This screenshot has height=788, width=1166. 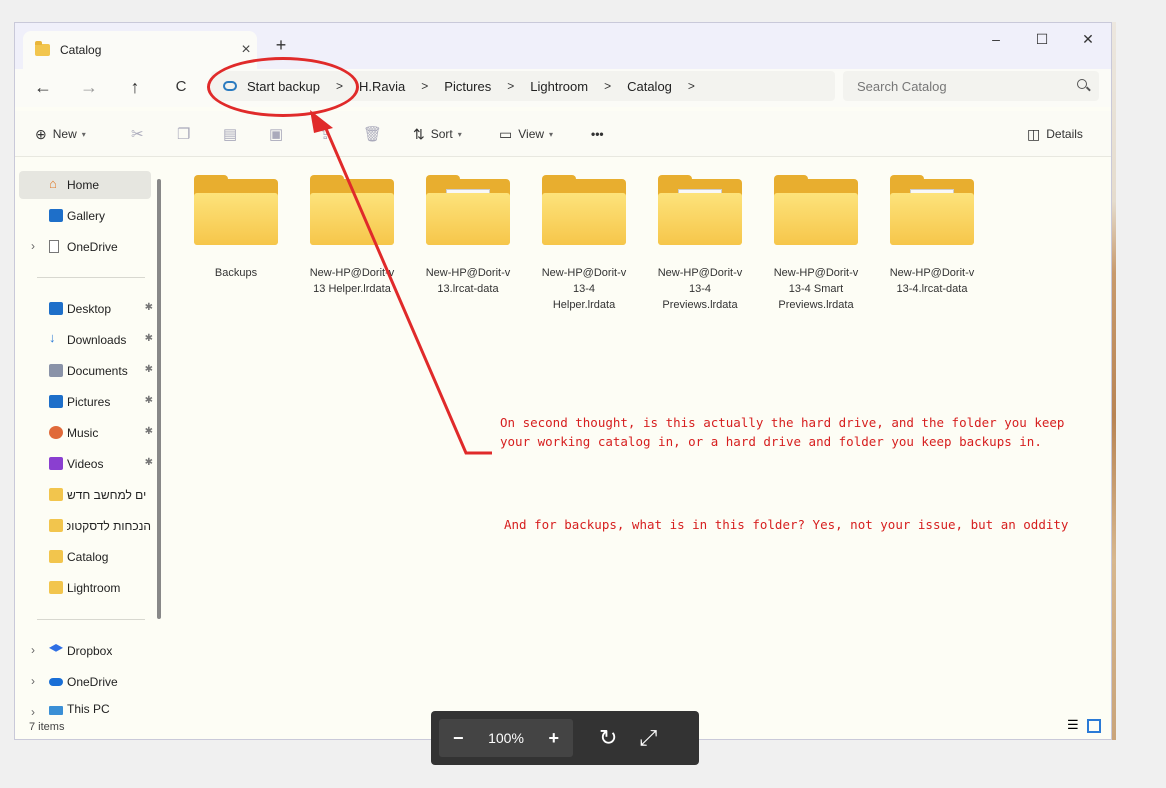 What do you see at coordinates (441, 134) in the screenshot?
I see `sort-label: Sort` at bounding box center [441, 134].